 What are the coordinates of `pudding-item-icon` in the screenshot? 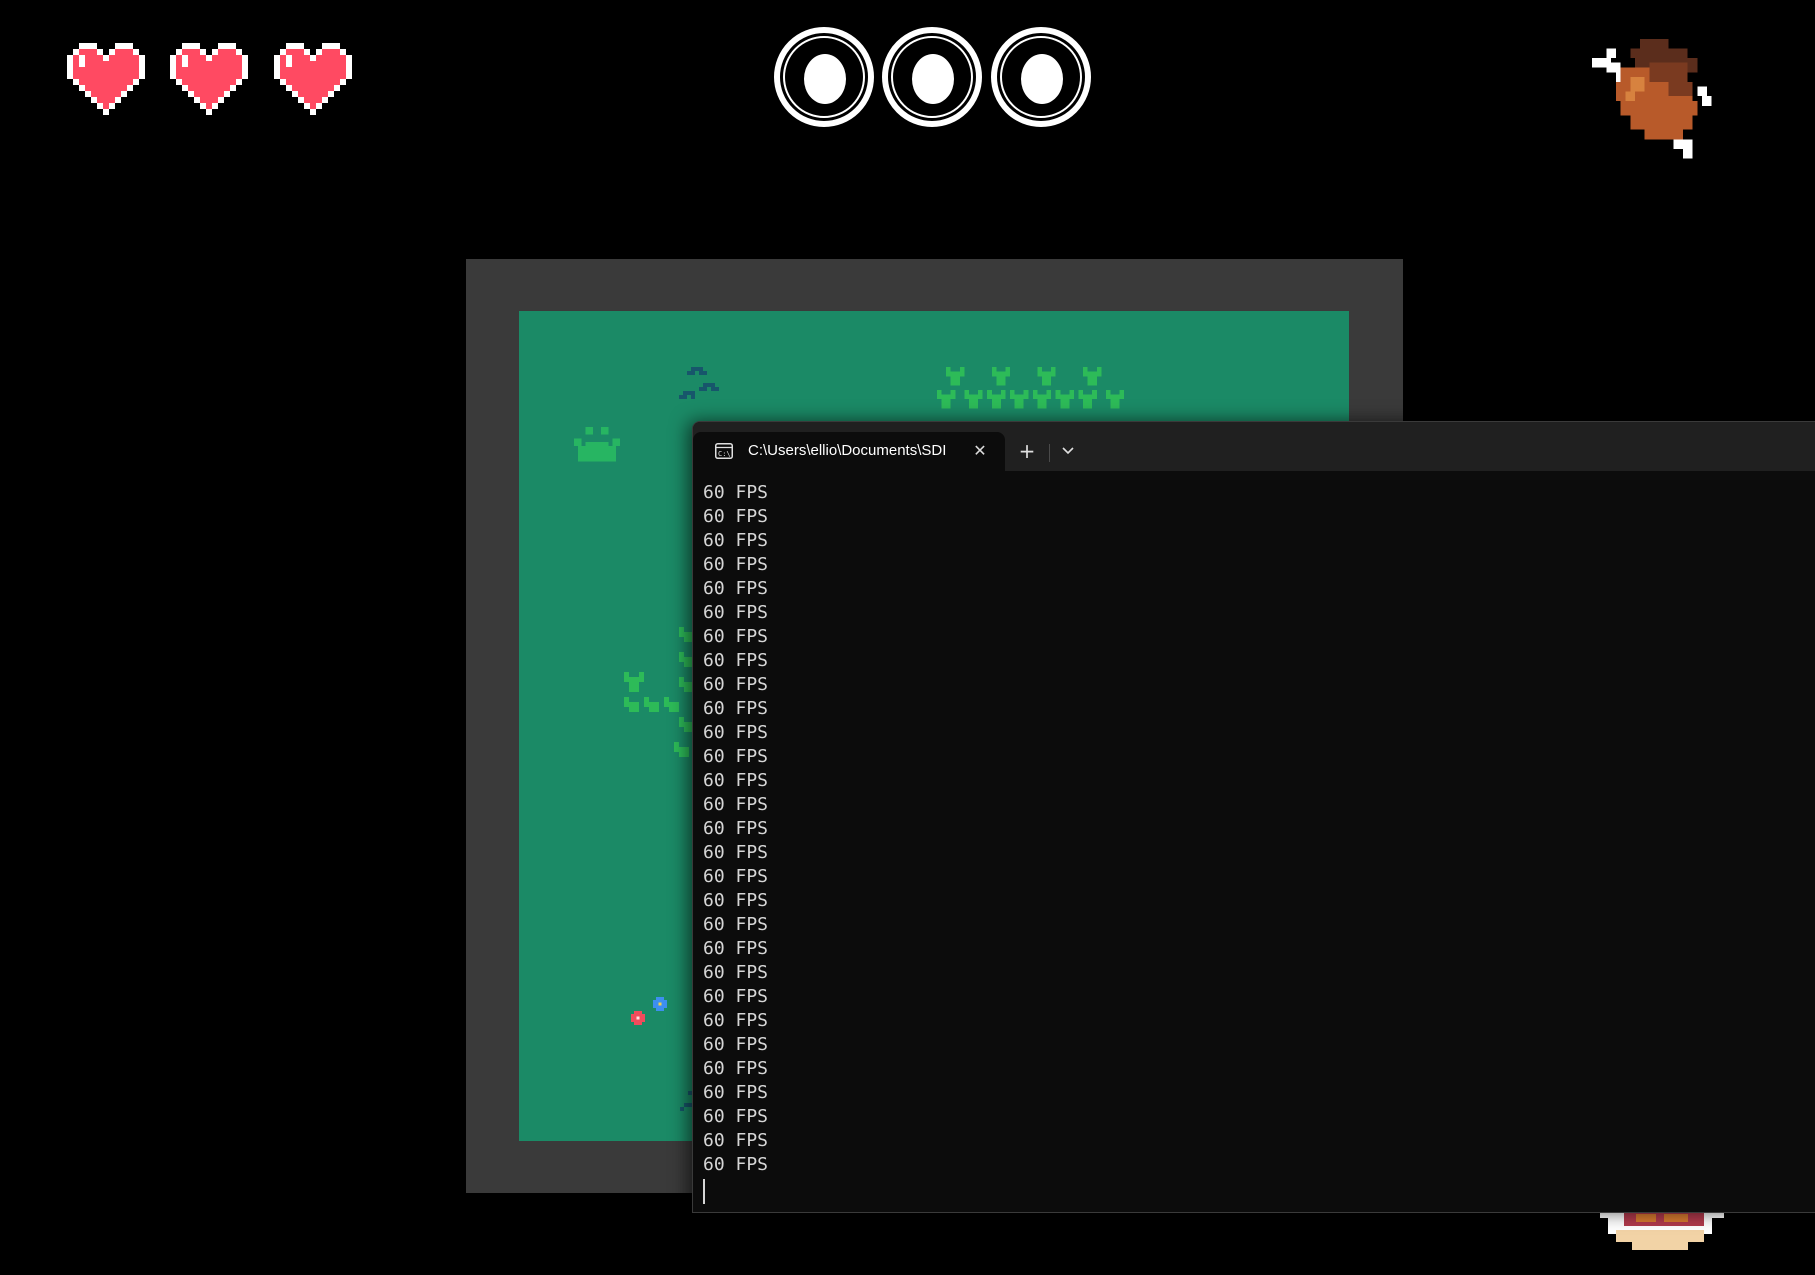 It's located at (1662, 1230).